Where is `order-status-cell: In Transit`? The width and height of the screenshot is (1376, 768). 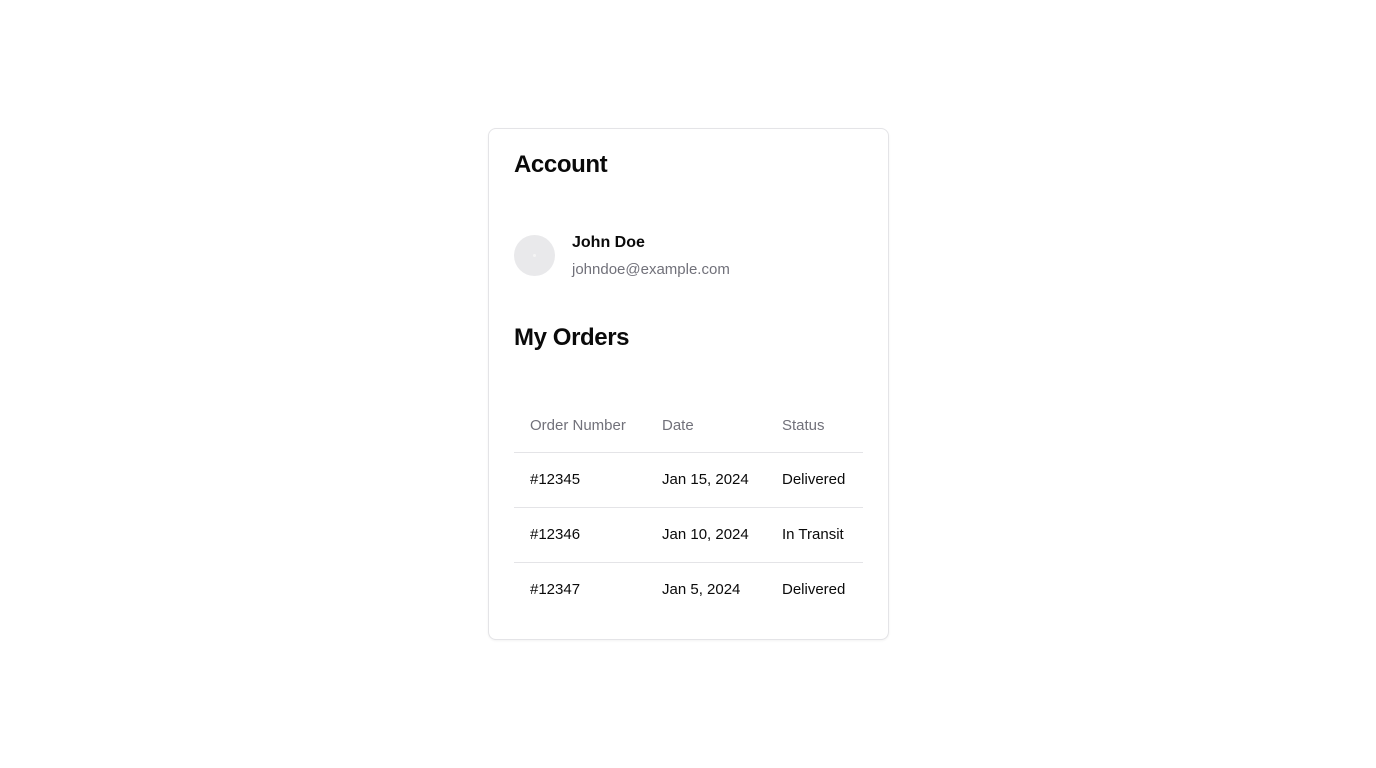 order-status-cell: In Transit is located at coordinates (814, 535).